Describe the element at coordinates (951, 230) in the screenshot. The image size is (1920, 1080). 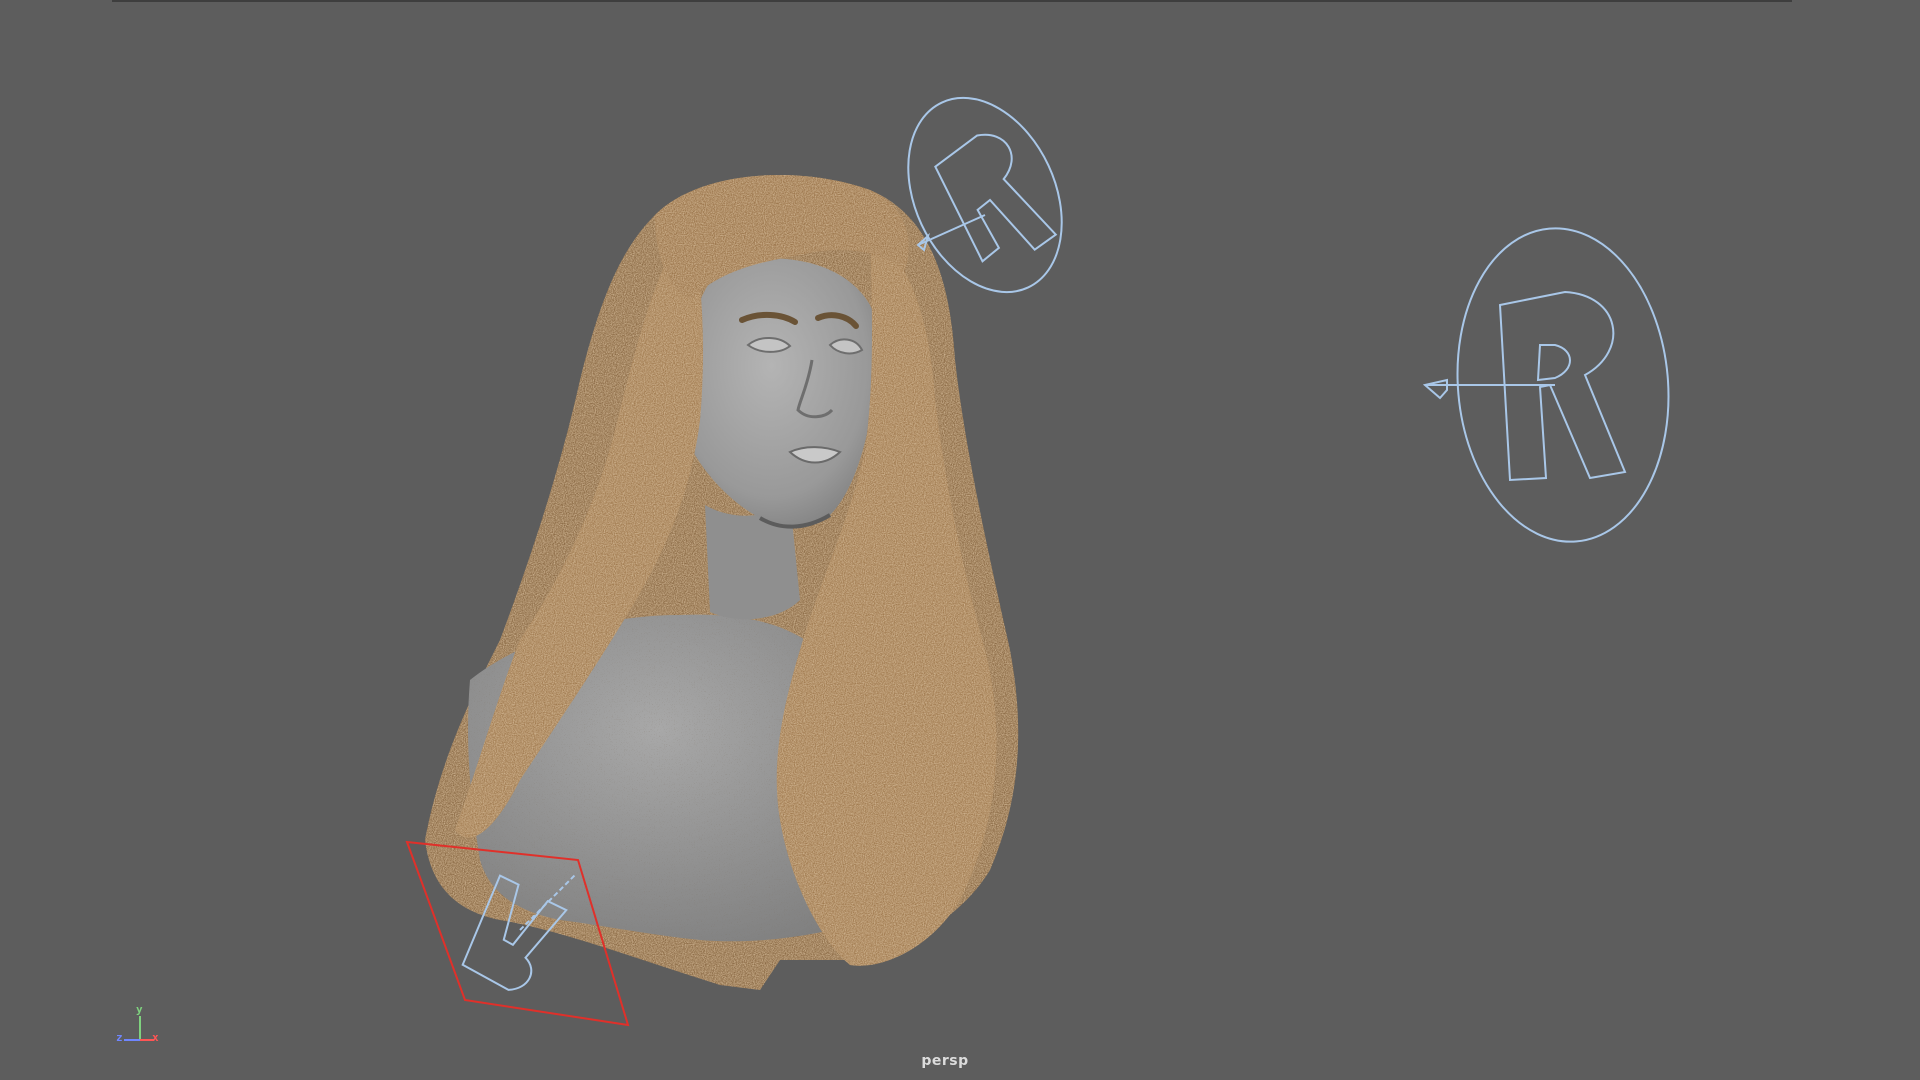
I see `light-direction-line` at that location.